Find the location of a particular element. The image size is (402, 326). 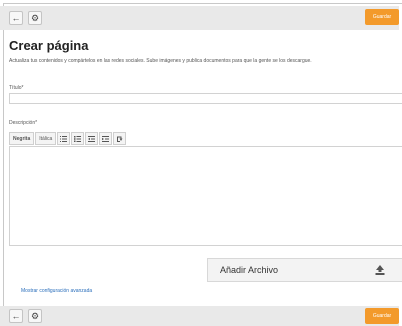

upload-icon is located at coordinates (380, 270).